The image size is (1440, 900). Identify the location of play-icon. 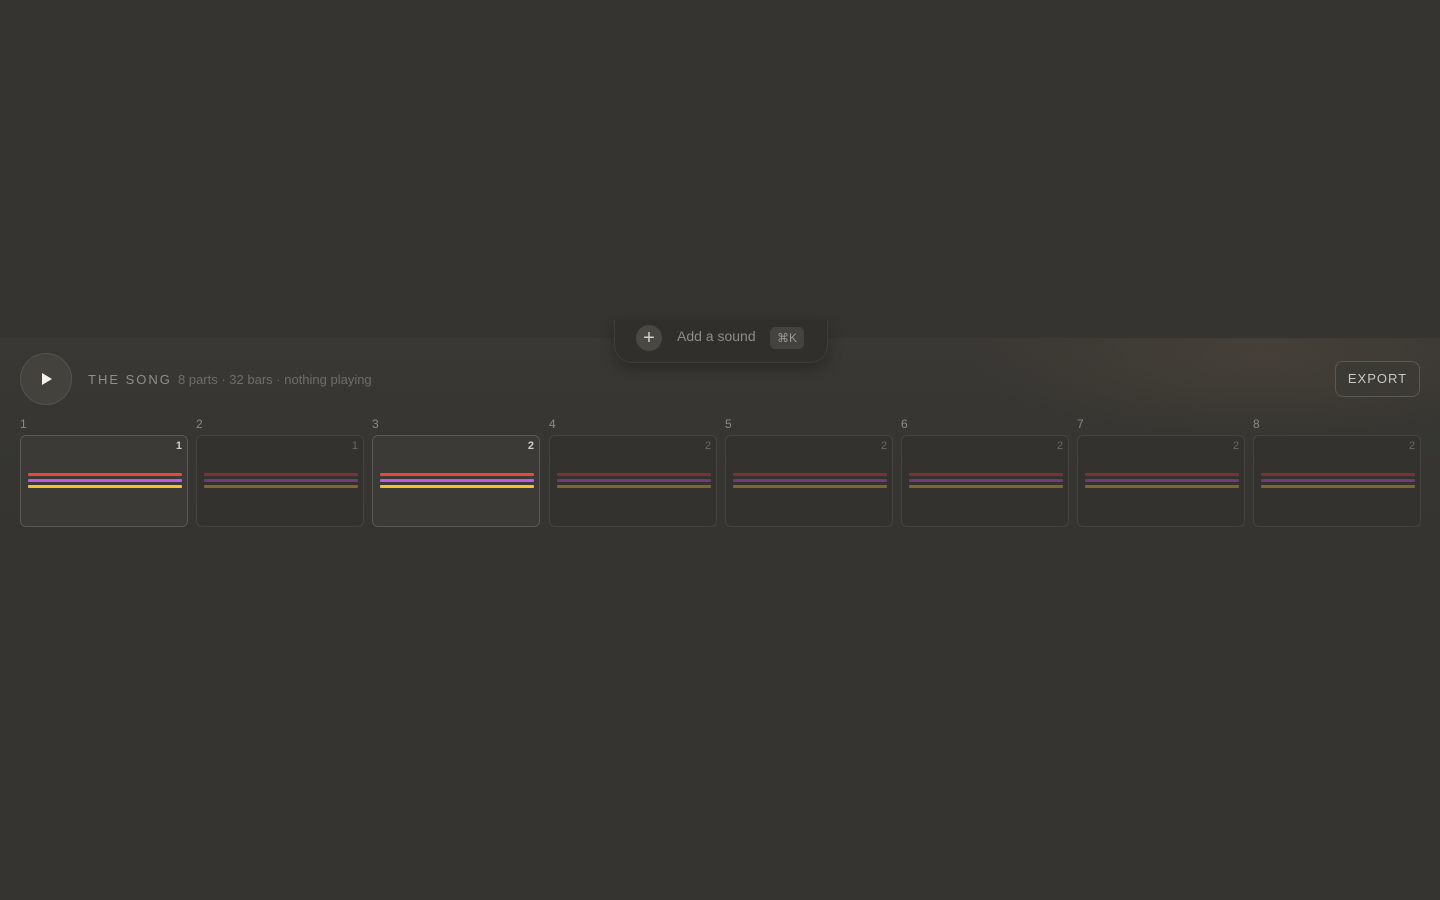
(47, 379).